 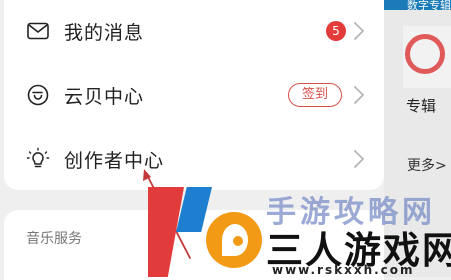 I want to click on top-banner: 数字专辑, so click(x=417, y=6).